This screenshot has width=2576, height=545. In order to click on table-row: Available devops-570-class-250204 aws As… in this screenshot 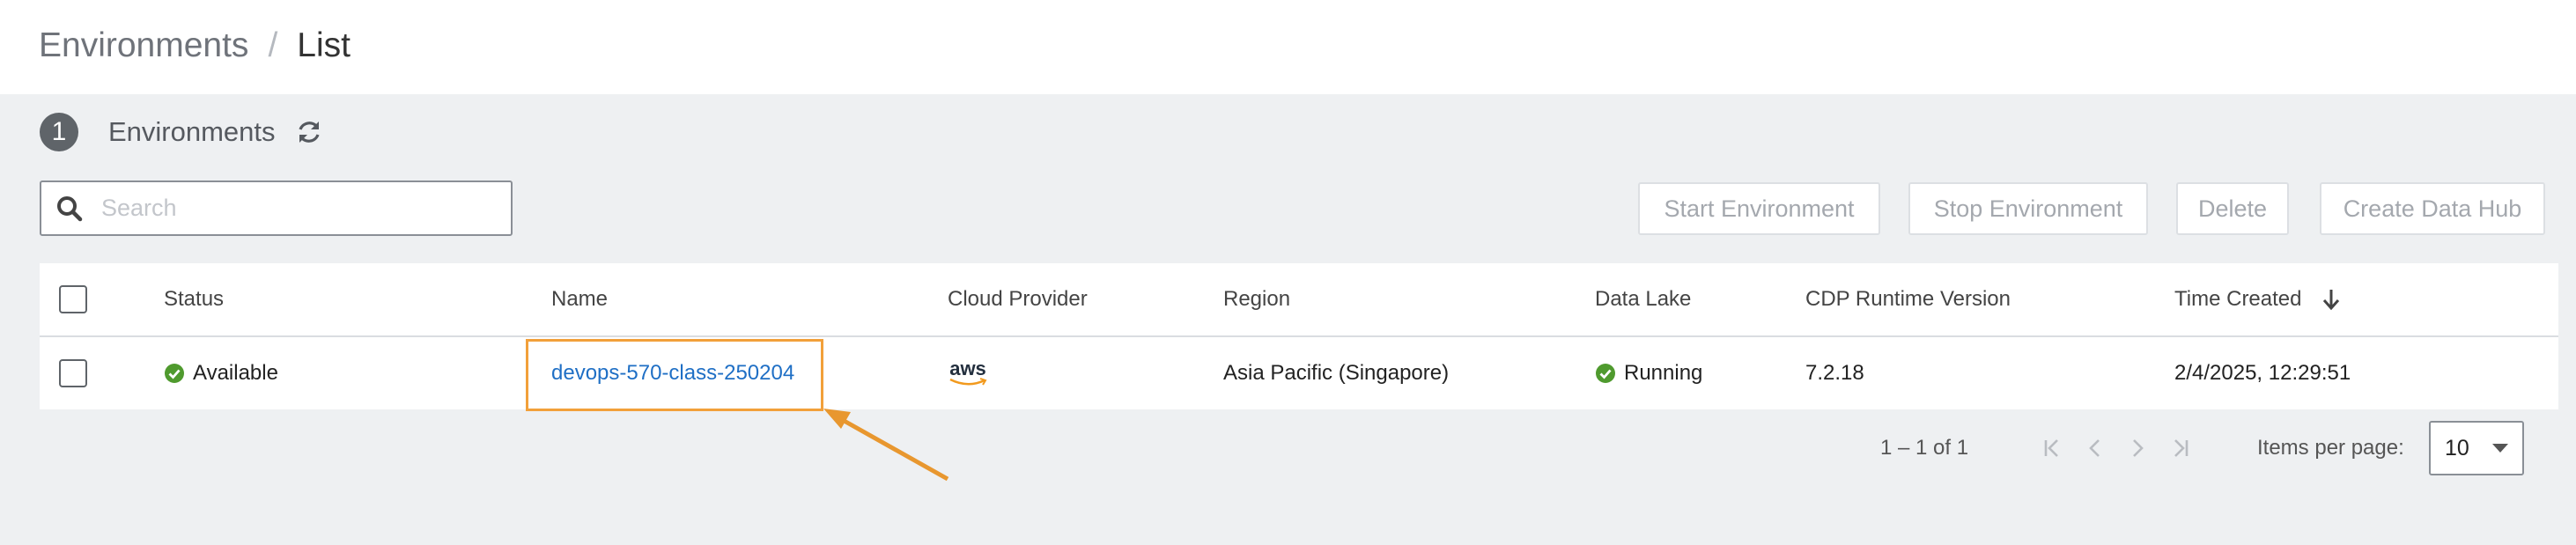, I will do `click(1299, 373)`.